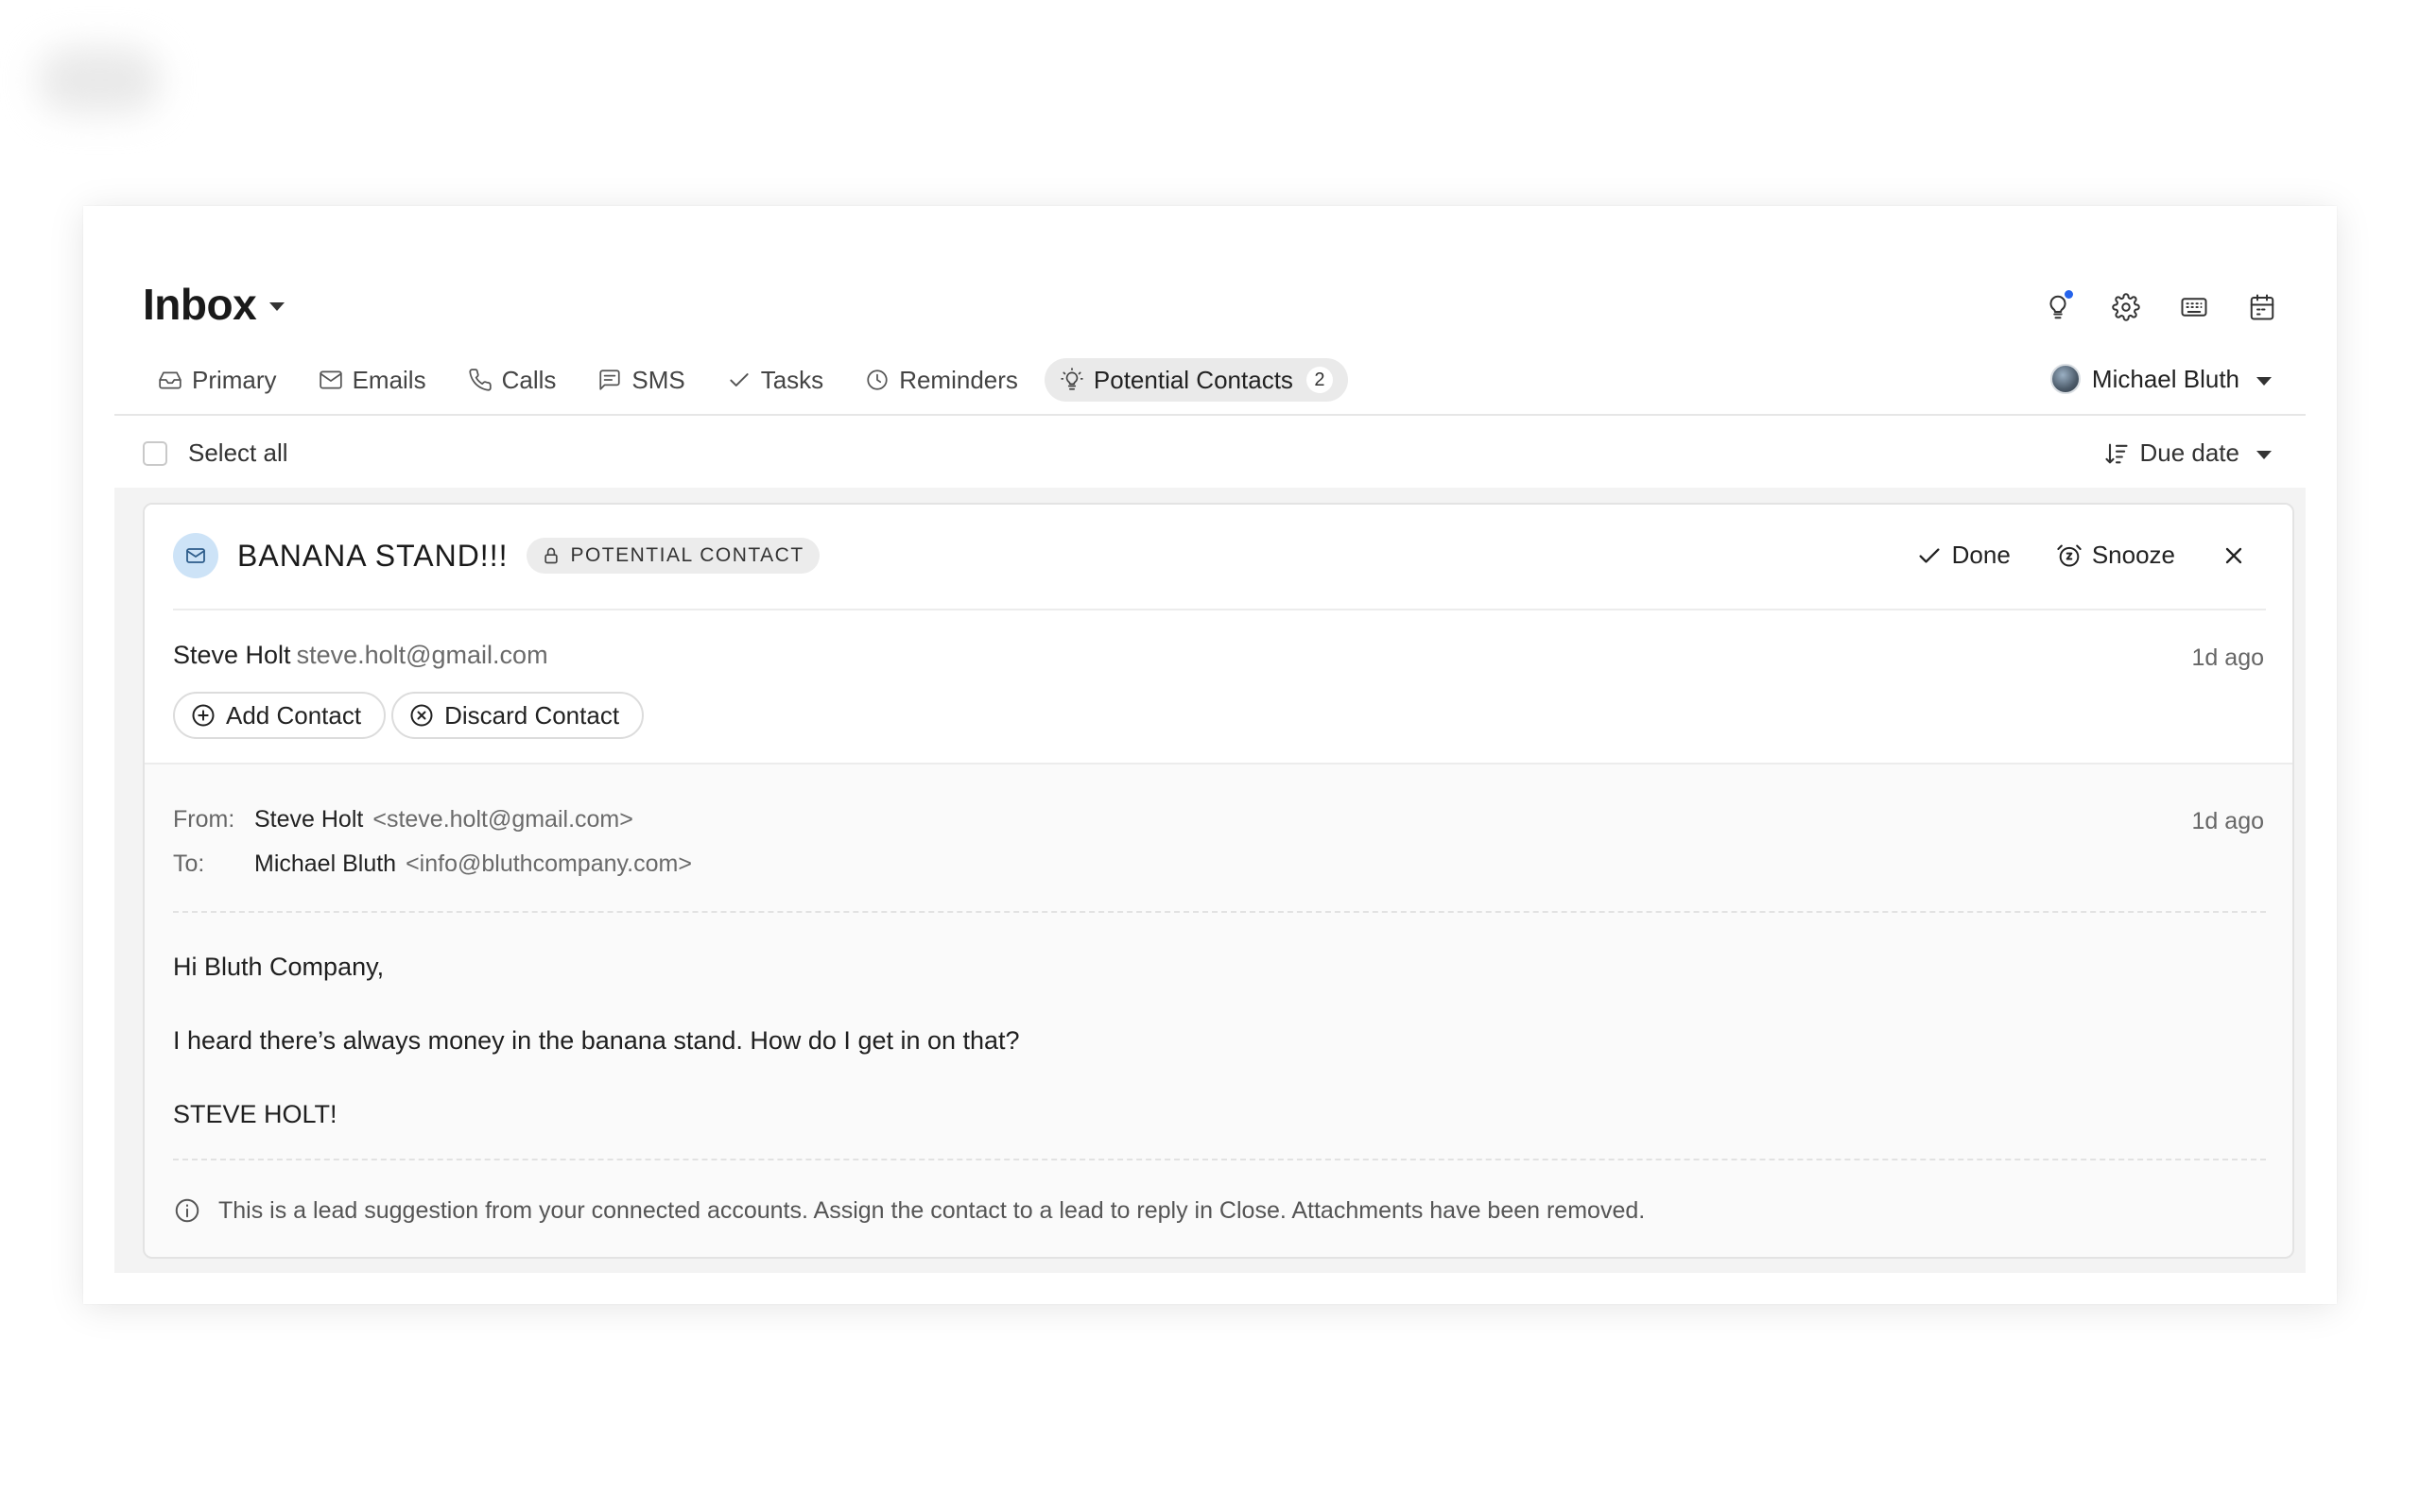  Describe the element at coordinates (1210, 452) in the screenshot. I see `selection-toolbar: Select all Due date` at that location.